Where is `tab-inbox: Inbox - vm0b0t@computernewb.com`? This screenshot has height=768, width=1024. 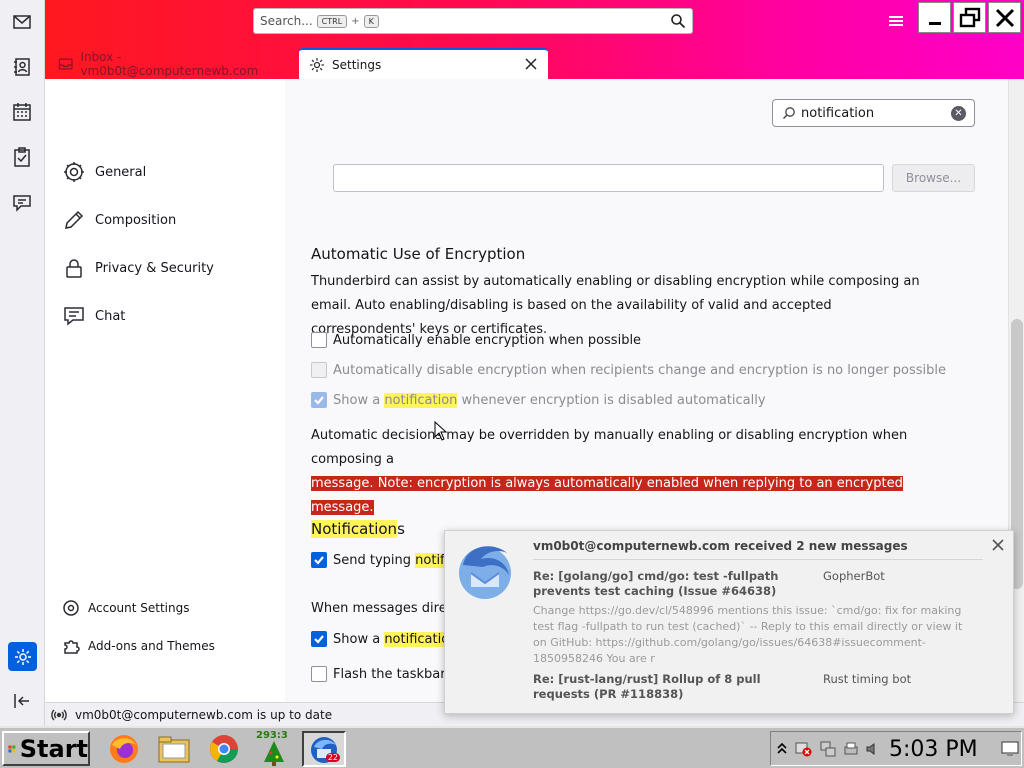 tab-inbox: Inbox - vm0b0t@computernewb.com is located at coordinates (172, 63).